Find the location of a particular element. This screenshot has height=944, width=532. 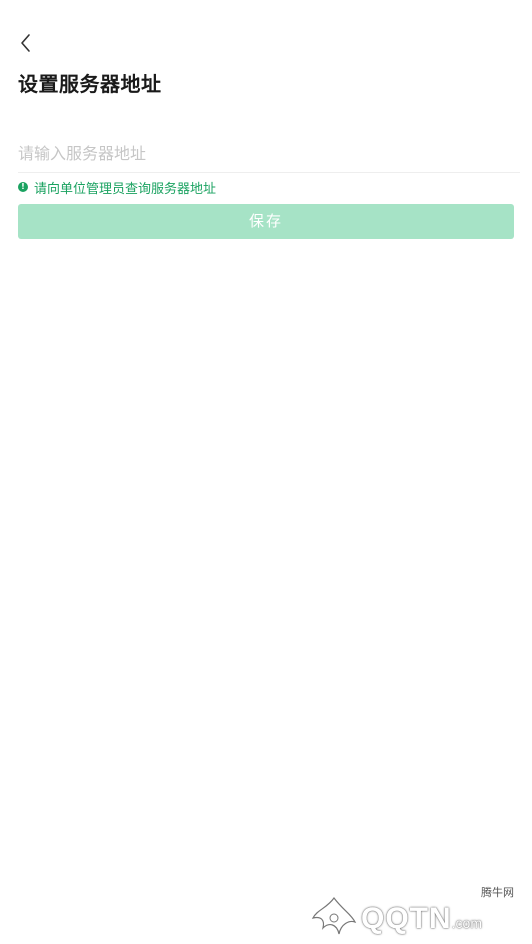

save-button: 保存 is located at coordinates (266, 221).